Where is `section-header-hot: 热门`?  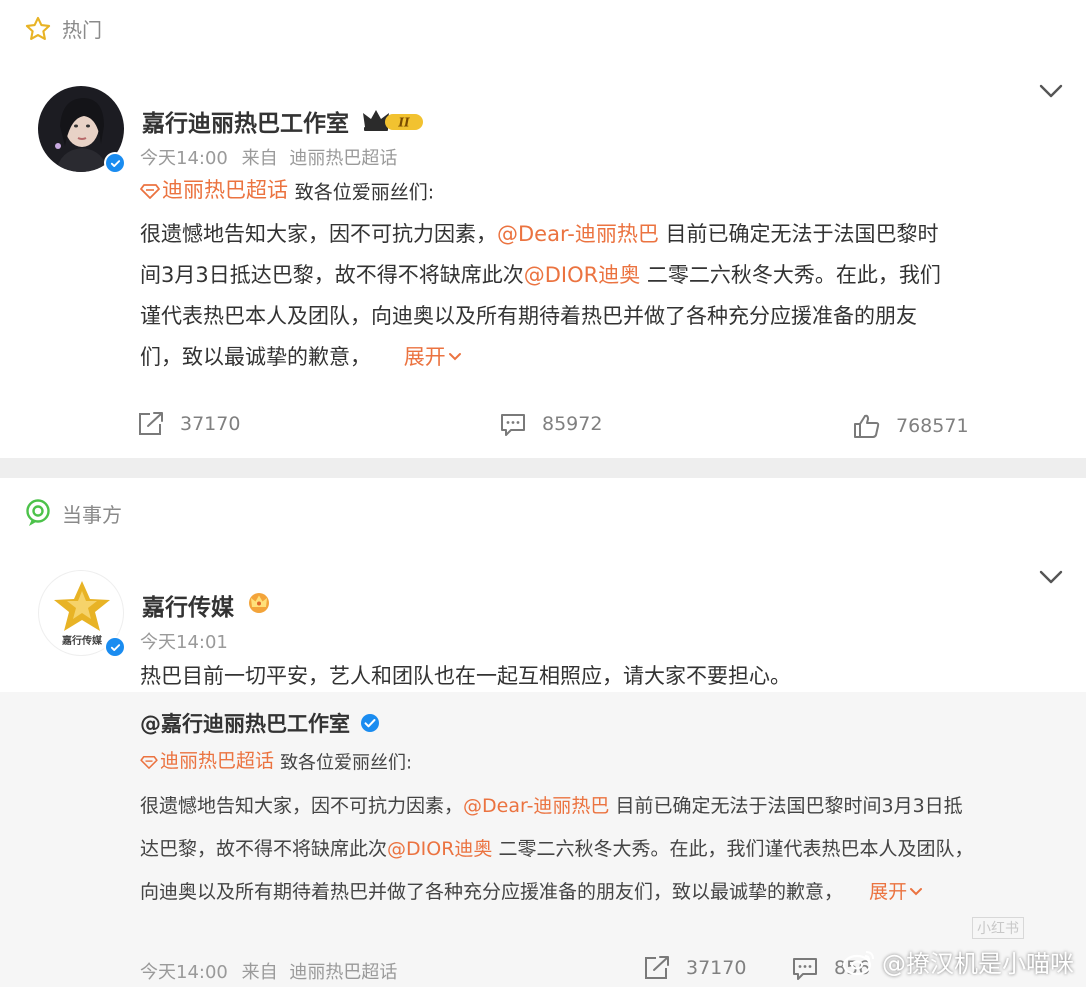
section-header-hot: 热门 is located at coordinates (63, 28).